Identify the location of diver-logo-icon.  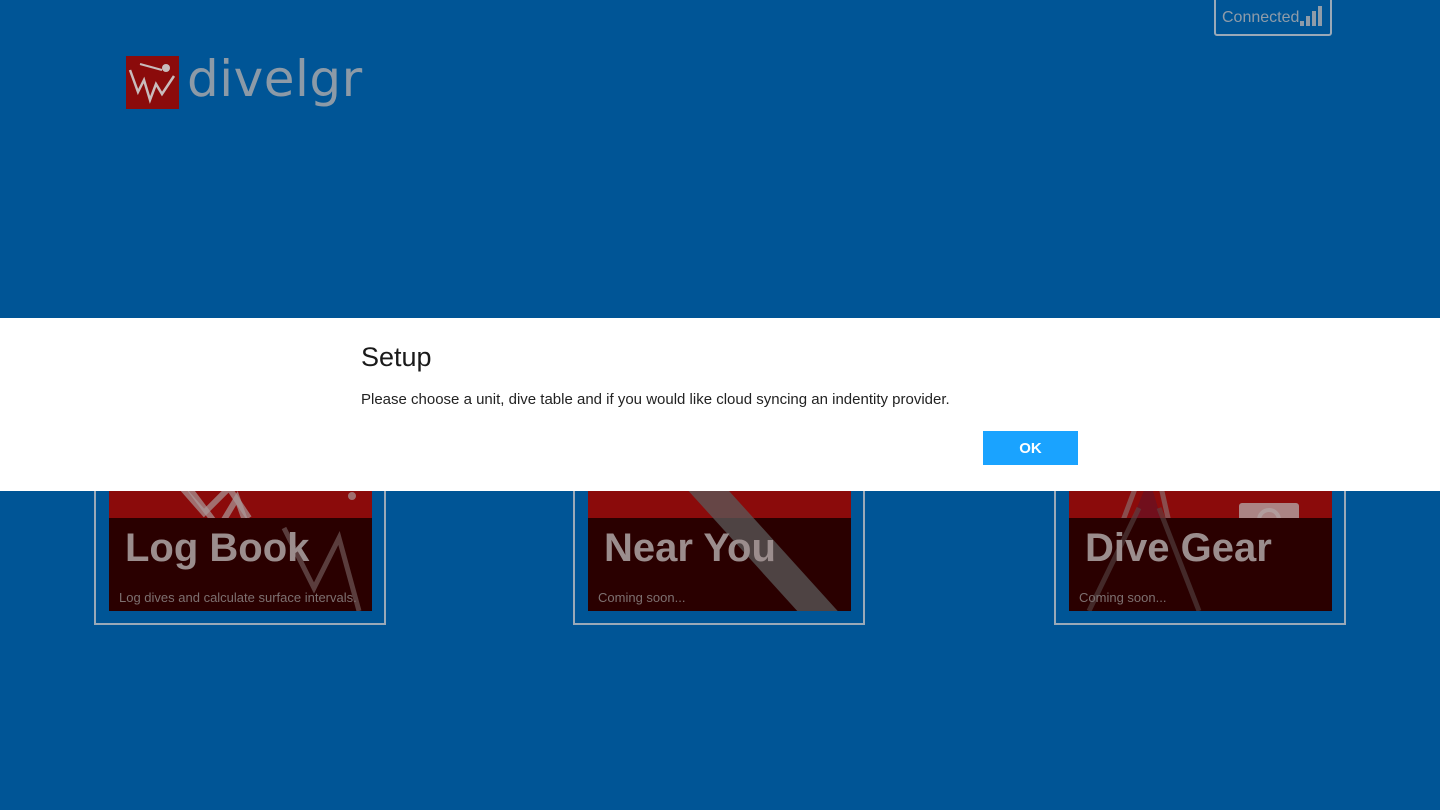
(152, 82).